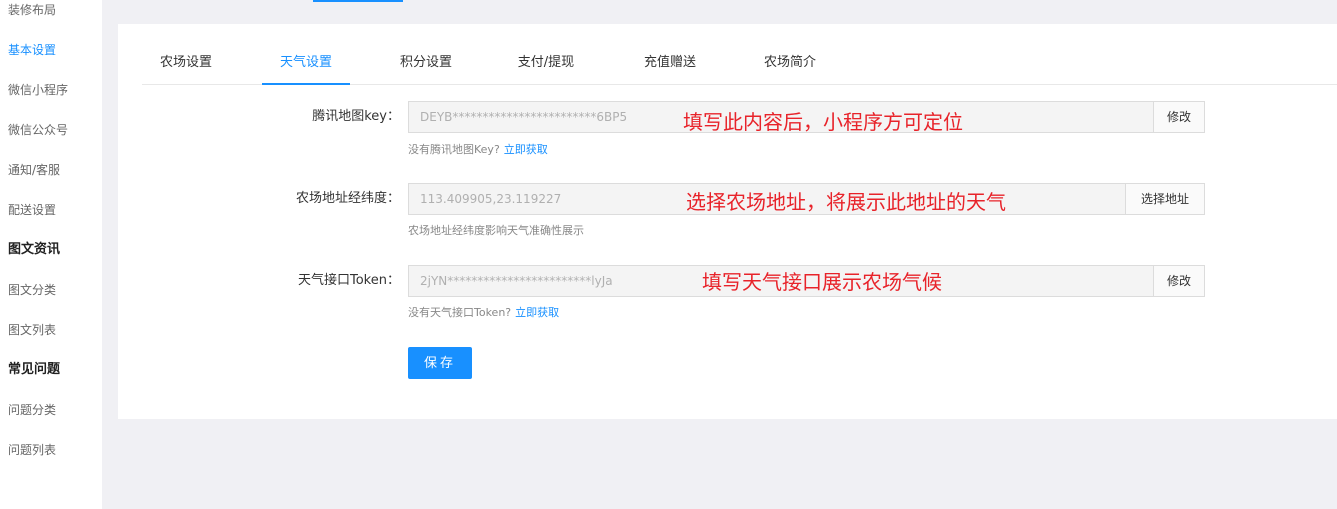 The width and height of the screenshot is (1337, 509). I want to click on sidebar-section-faq: 常见问题, so click(34, 369).